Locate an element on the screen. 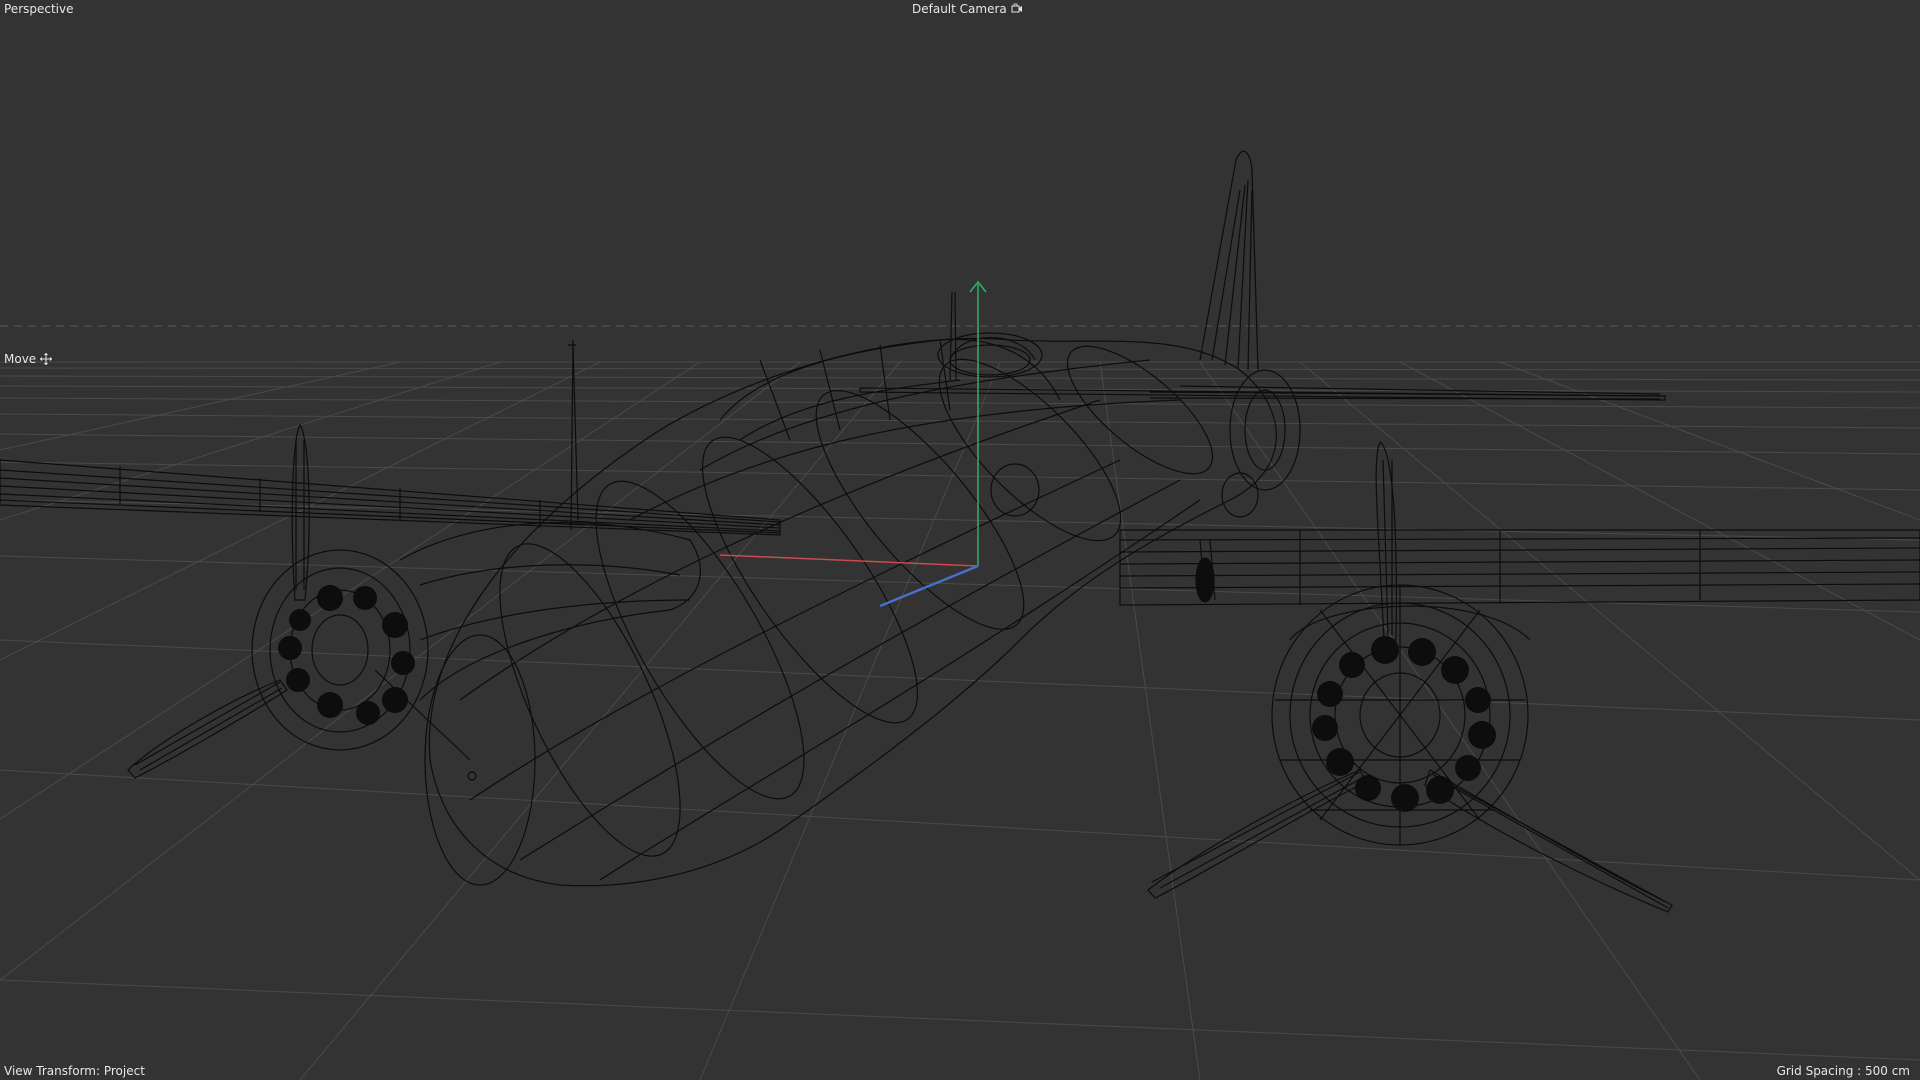 The width and height of the screenshot is (1920, 1080). active-tool-indicator: Move is located at coordinates (28, 359).